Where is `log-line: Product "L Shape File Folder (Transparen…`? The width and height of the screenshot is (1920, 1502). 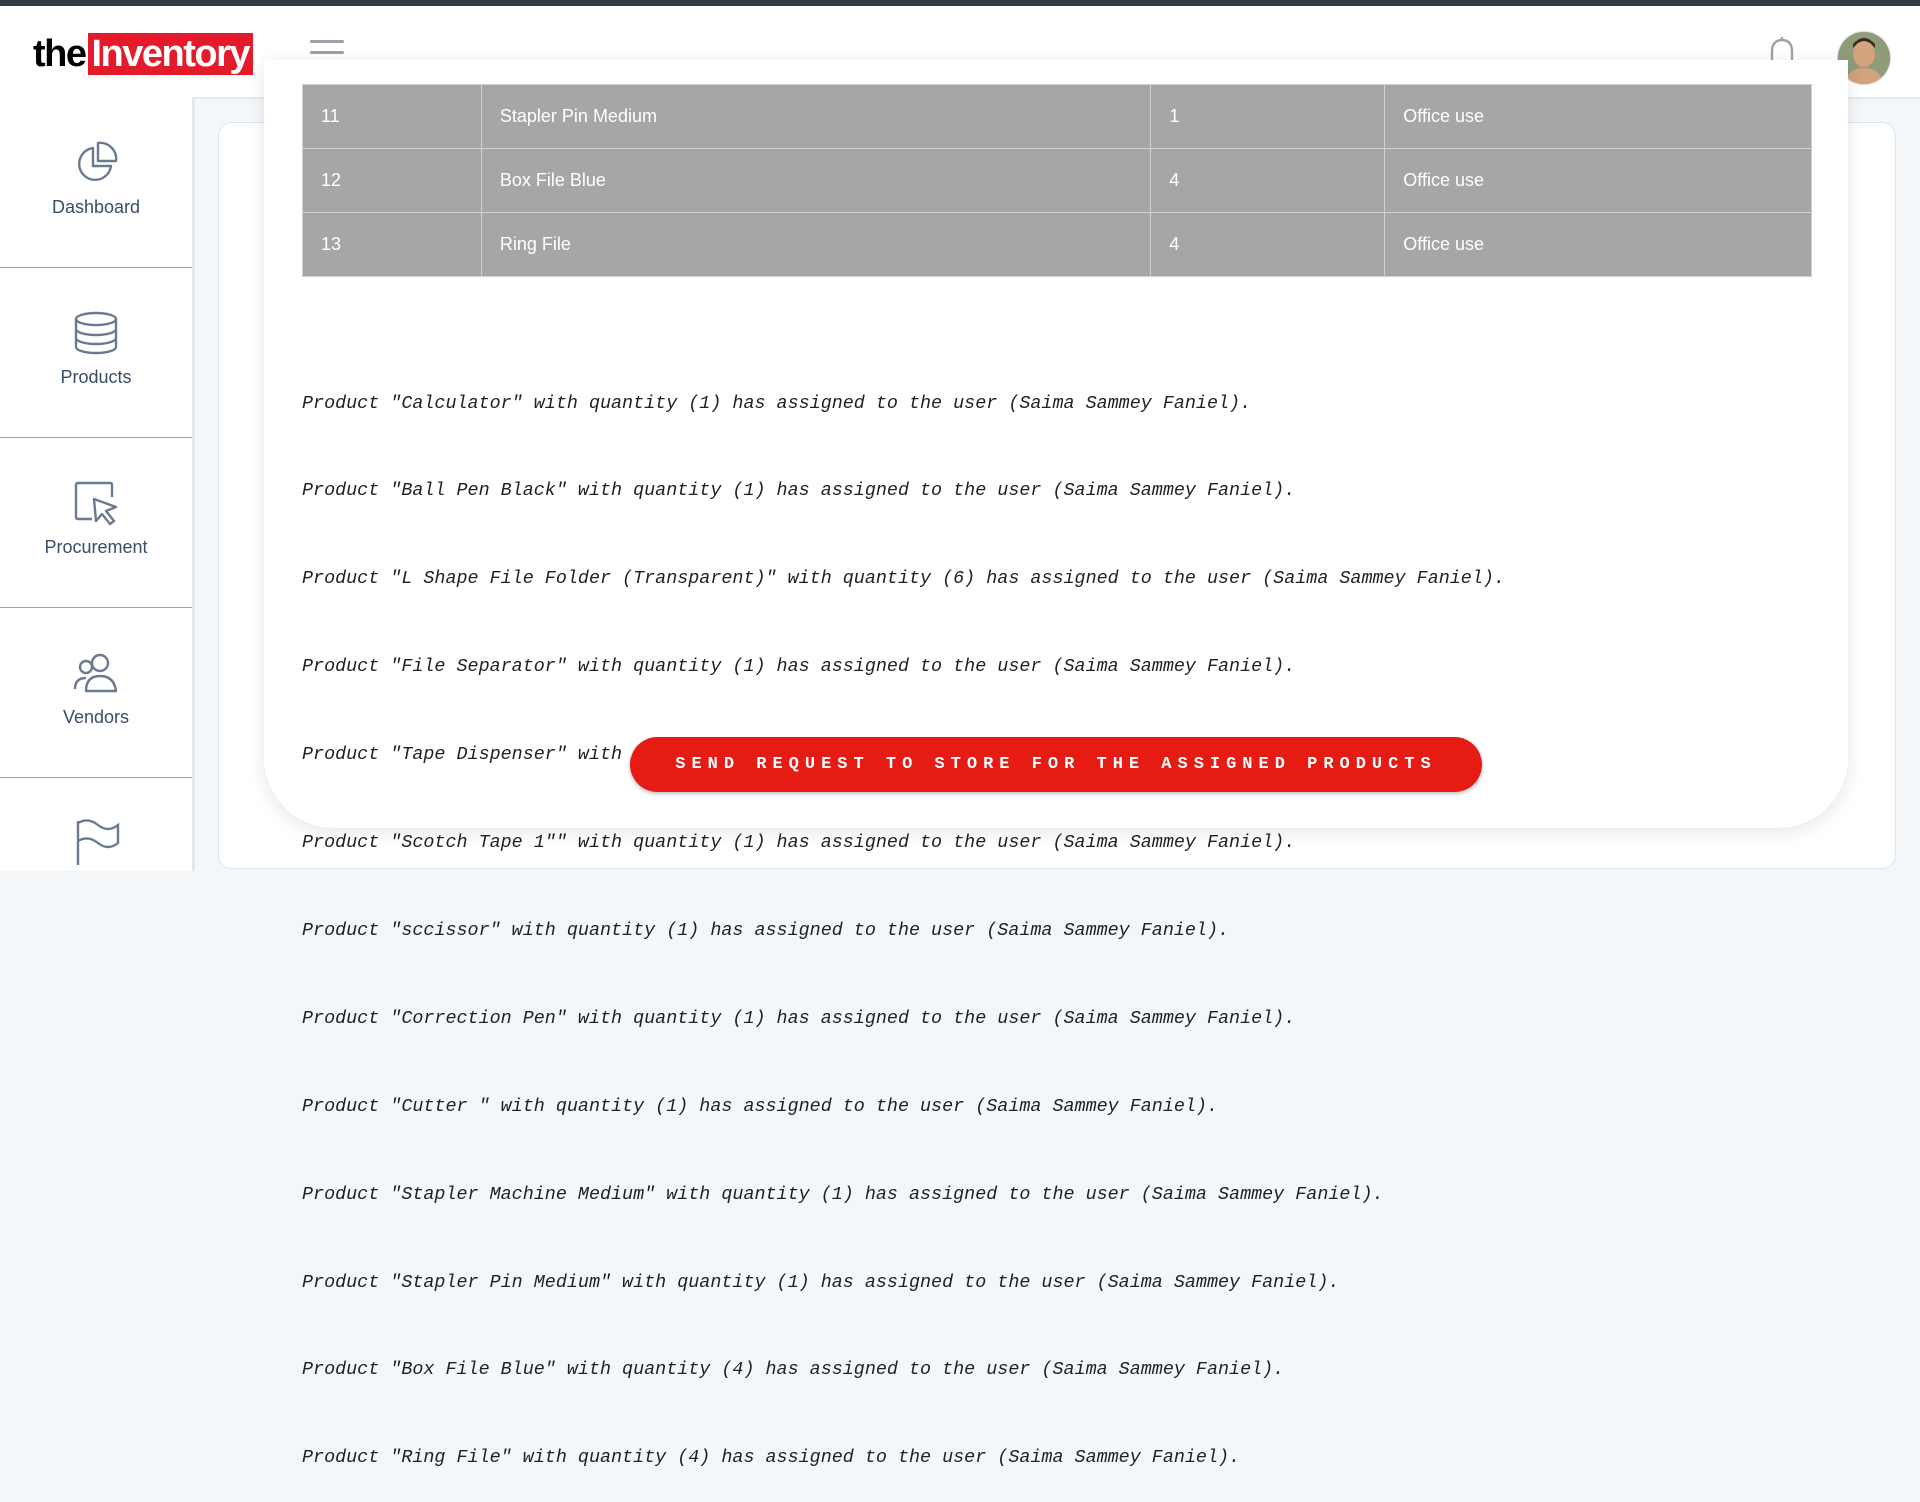 log-line: Product "L Shape File Folder (Transparen… is located at coordinates (903, 579).